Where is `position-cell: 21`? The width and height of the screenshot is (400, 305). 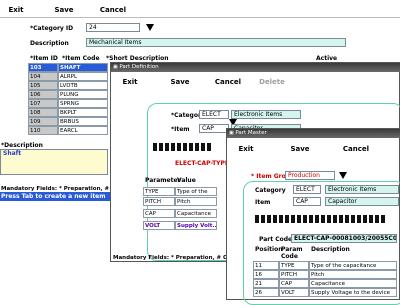
position-cell: 21 is located at coordinates (266, 283).